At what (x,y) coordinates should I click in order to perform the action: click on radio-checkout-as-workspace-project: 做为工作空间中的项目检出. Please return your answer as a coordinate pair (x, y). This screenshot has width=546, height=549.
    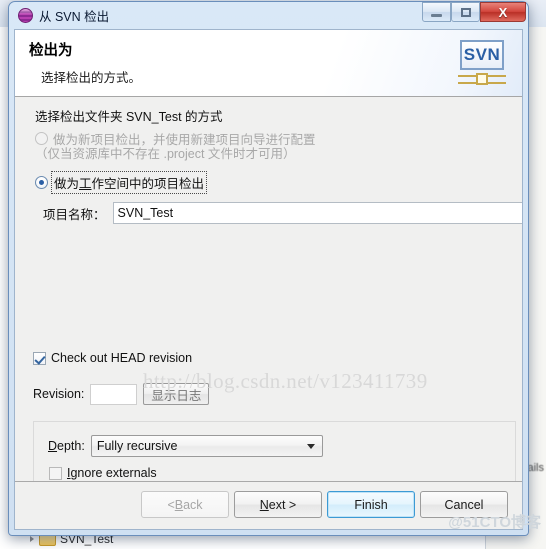
    Looking at the image, I should click on (121, 182).